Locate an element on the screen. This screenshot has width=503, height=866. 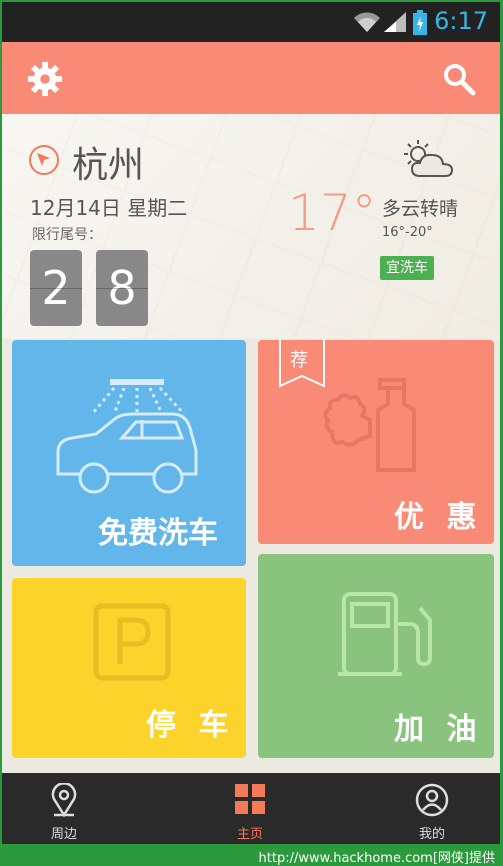
date-text: 12月14日 星期二 is located at coordinates (109, 208).